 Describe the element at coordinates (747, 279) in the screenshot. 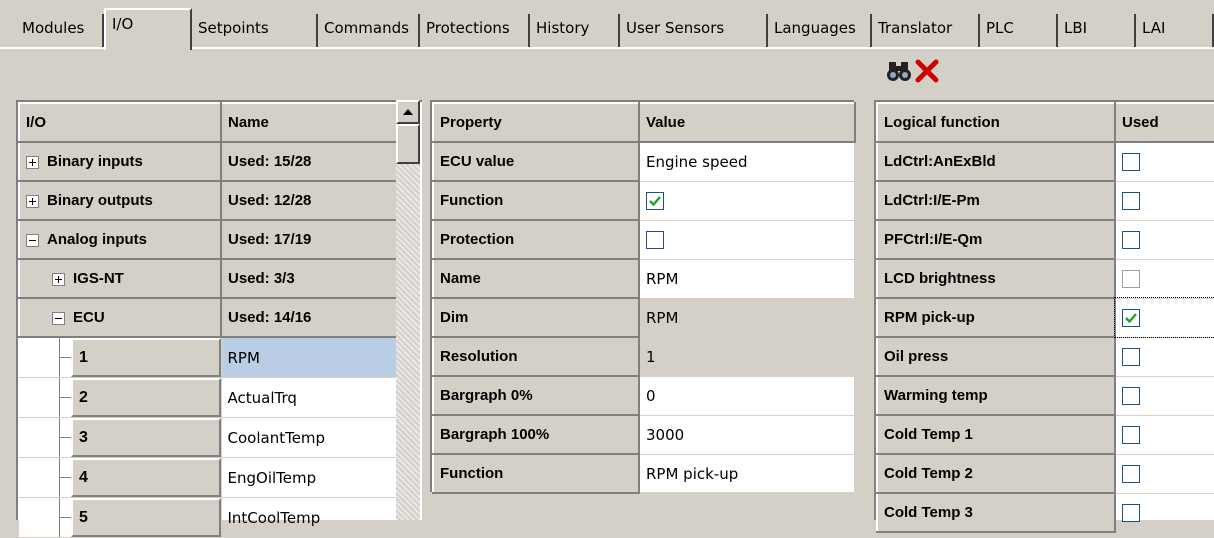

I see `property-value: RPM` at that location.